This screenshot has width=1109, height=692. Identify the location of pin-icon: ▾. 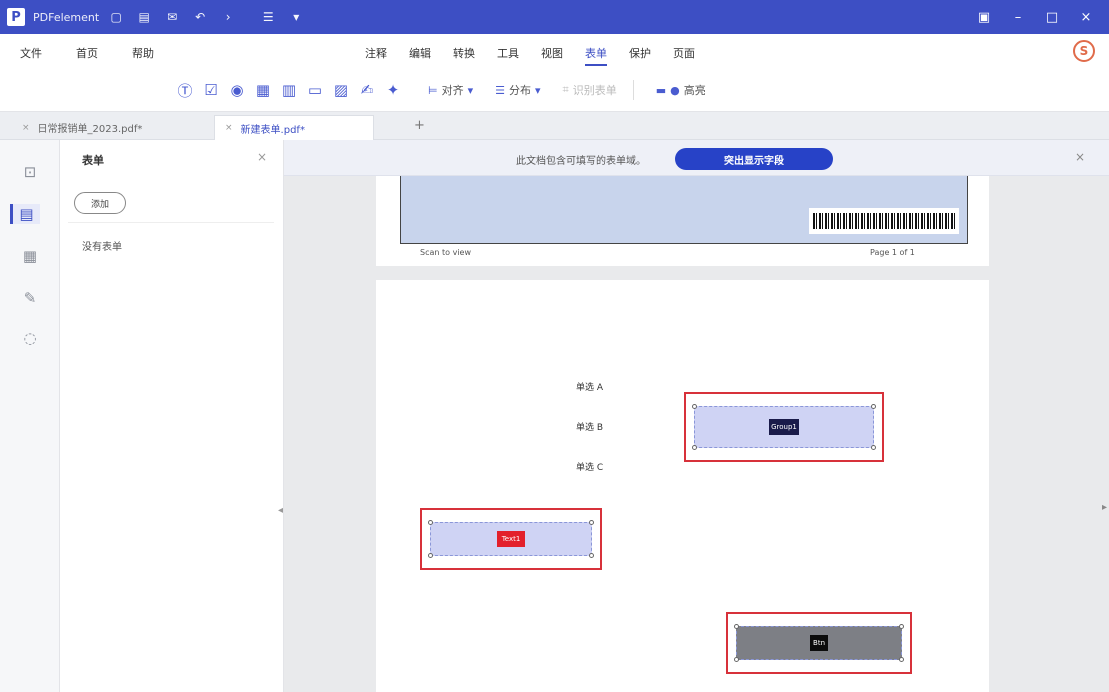
(296, 17).